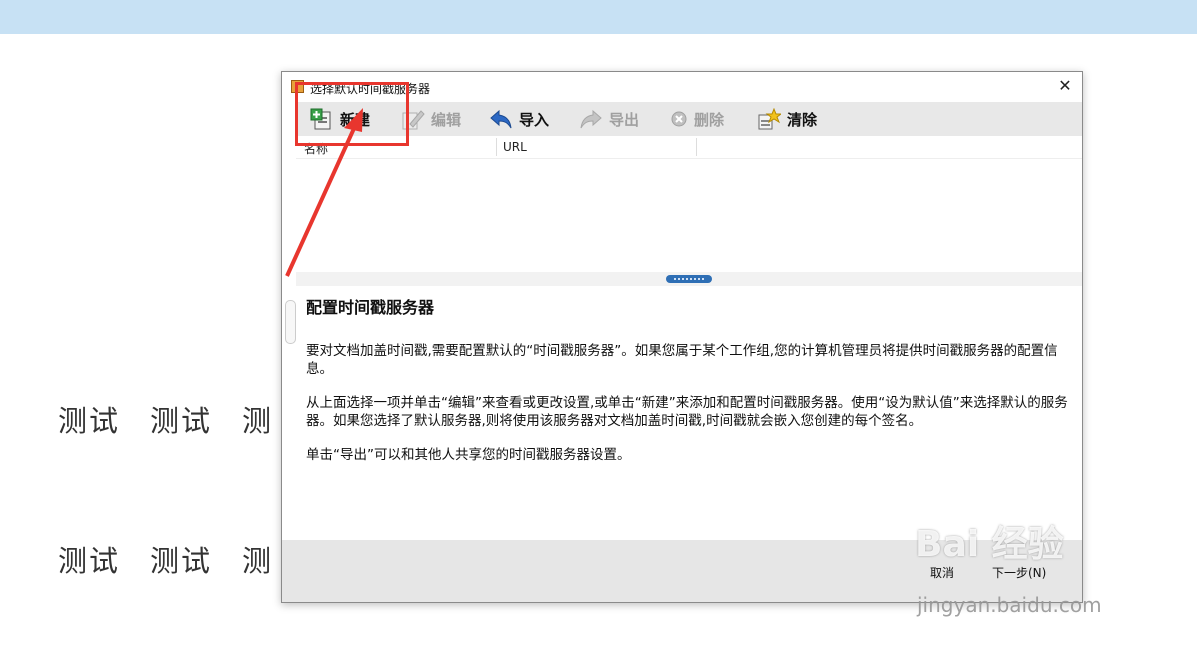  Describe the element at coordinates (598, 17) in the screenshot. I see `top-banner` at that location.